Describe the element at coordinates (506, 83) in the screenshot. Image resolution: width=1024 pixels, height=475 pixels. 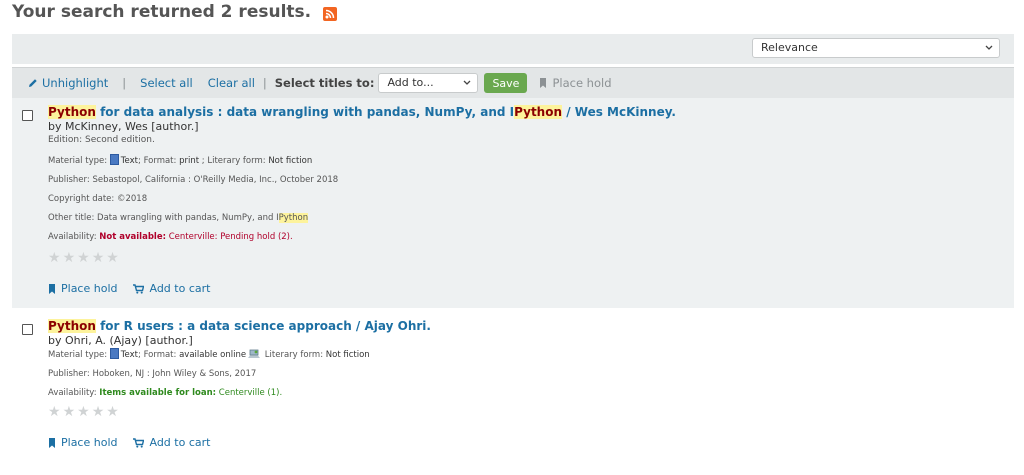
I see `save-button: Save` at that location.